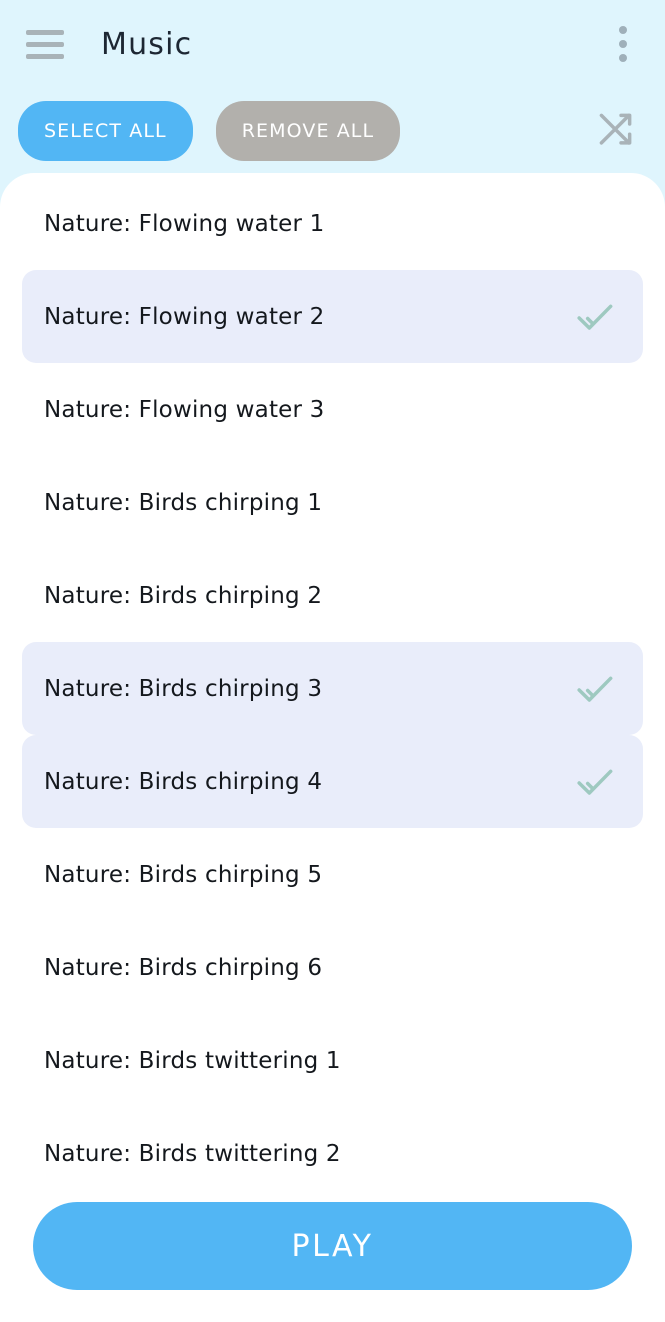  I want to click on shuffle-icon, so click(617, 131).